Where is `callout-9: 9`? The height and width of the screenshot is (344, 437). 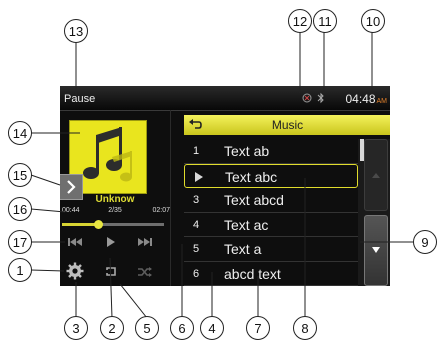 callout-9: 9 is located at coordinates (425, 242).